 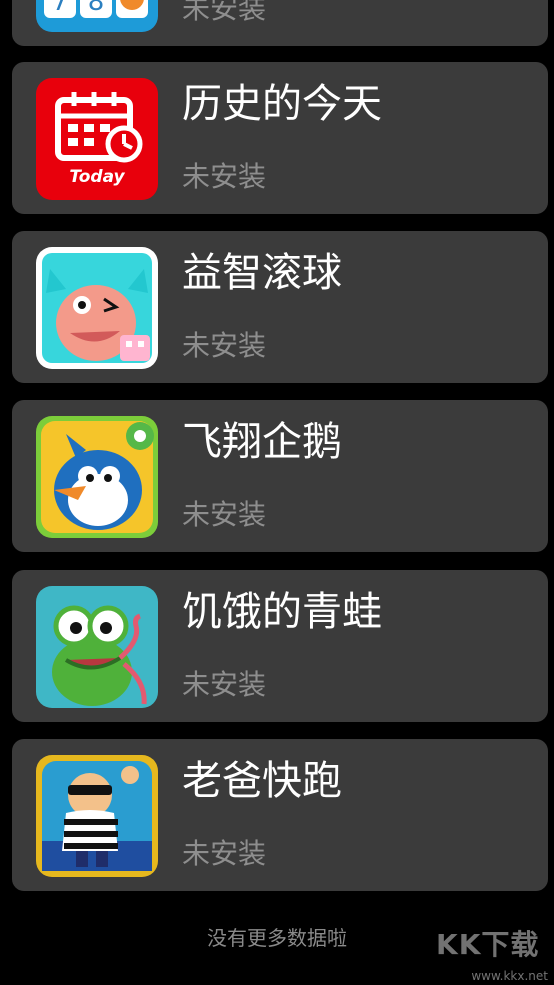 I want to click on app-list-item: 饥饿的青蛙 未安装, so click(x=280, y=646).